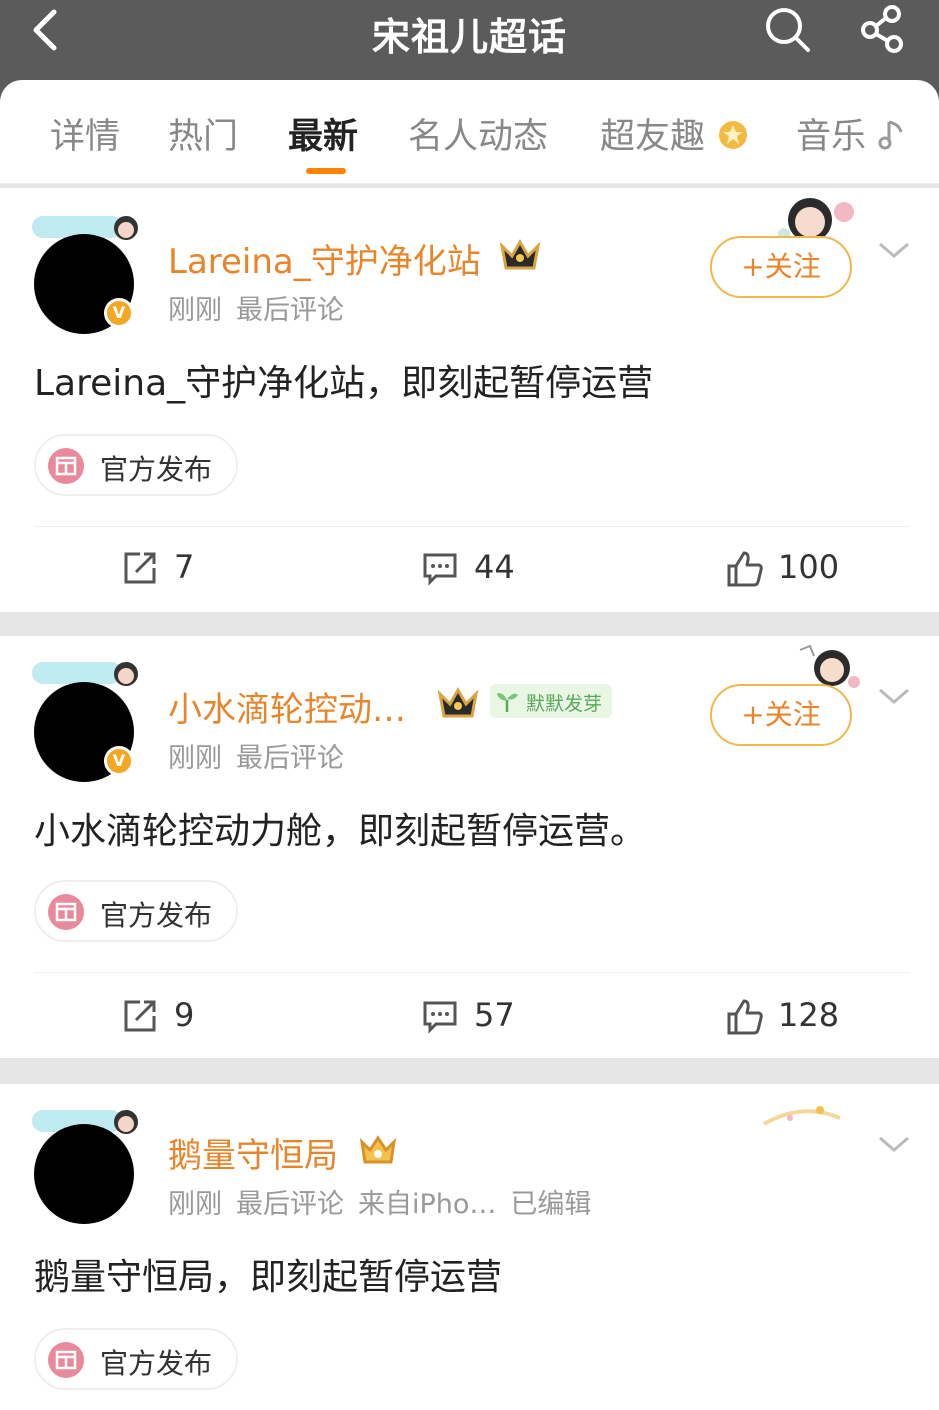  Describe the element at coordinates (507, 702) in the screenshot. I see `sprout-icon` at that location.